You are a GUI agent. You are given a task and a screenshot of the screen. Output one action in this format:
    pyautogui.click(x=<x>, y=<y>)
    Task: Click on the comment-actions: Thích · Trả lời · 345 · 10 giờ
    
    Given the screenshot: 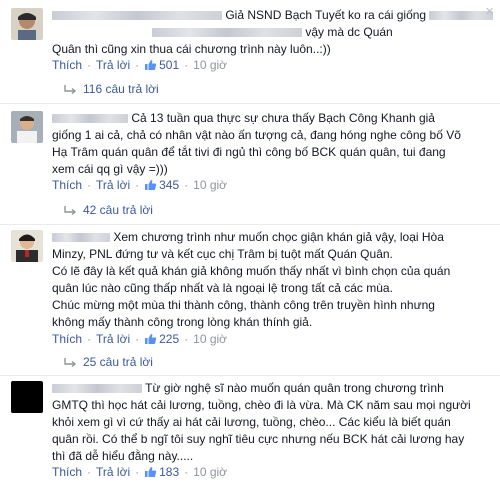 What is the action you would take?
    pyautogui.click(x=139, y=185)
    